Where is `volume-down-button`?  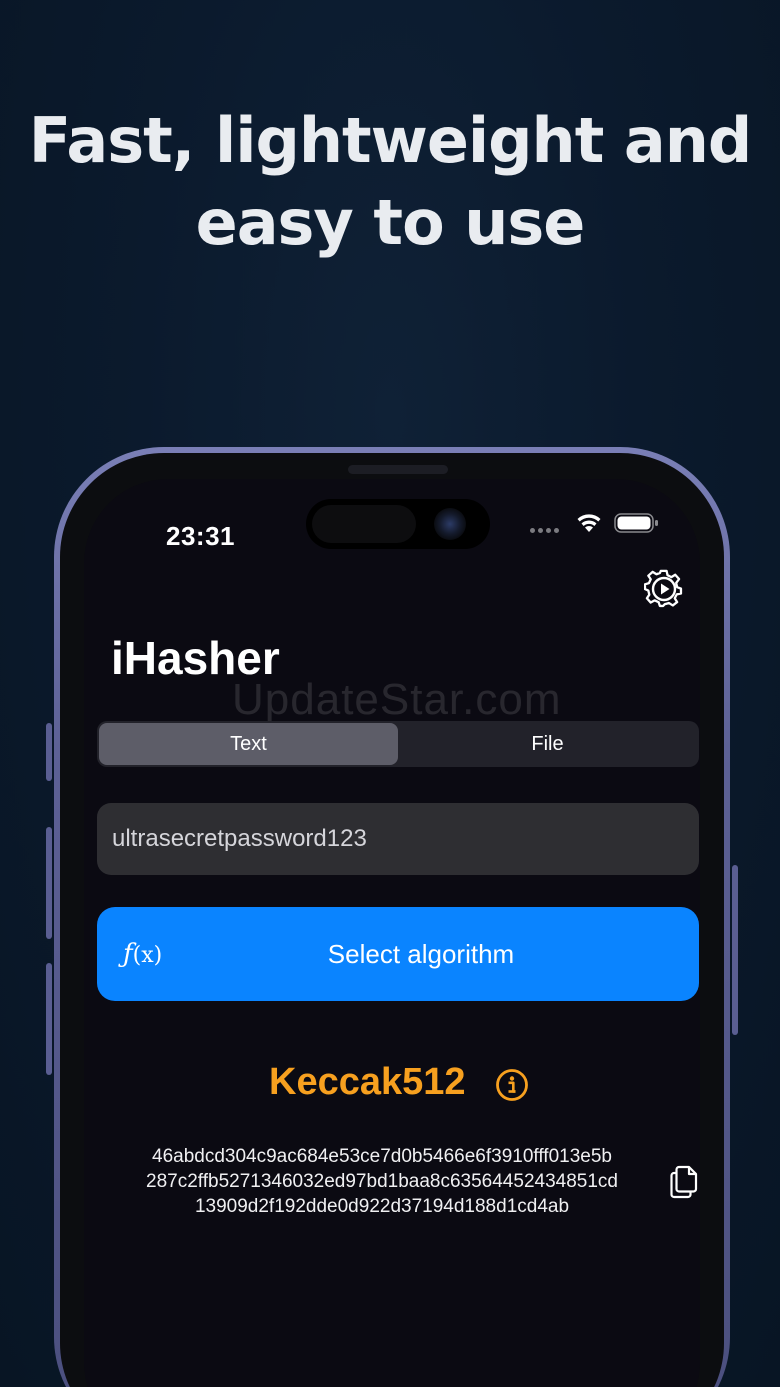 volume-down-button is located at coordinates (49, 1019).